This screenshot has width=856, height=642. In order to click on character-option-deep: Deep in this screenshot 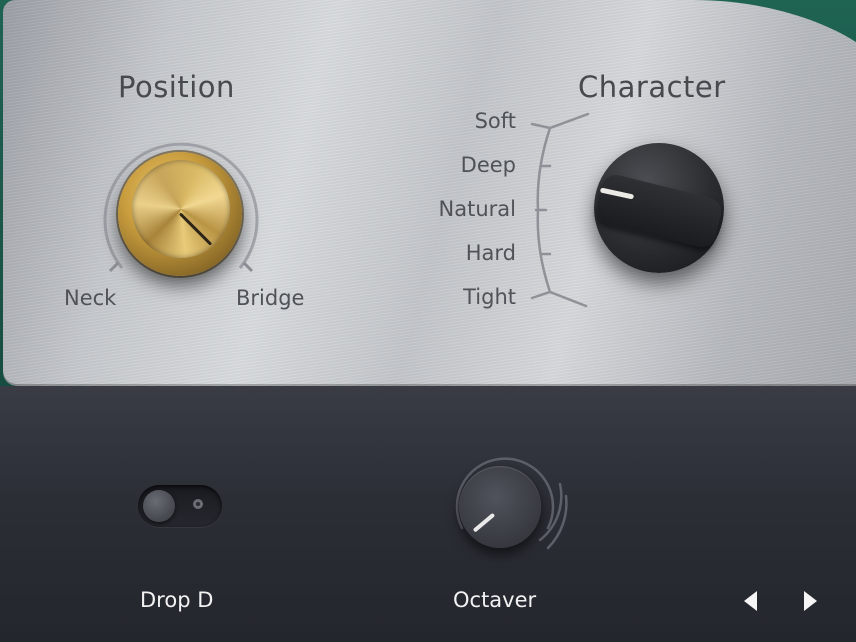, I will do `click(488, 165)`.